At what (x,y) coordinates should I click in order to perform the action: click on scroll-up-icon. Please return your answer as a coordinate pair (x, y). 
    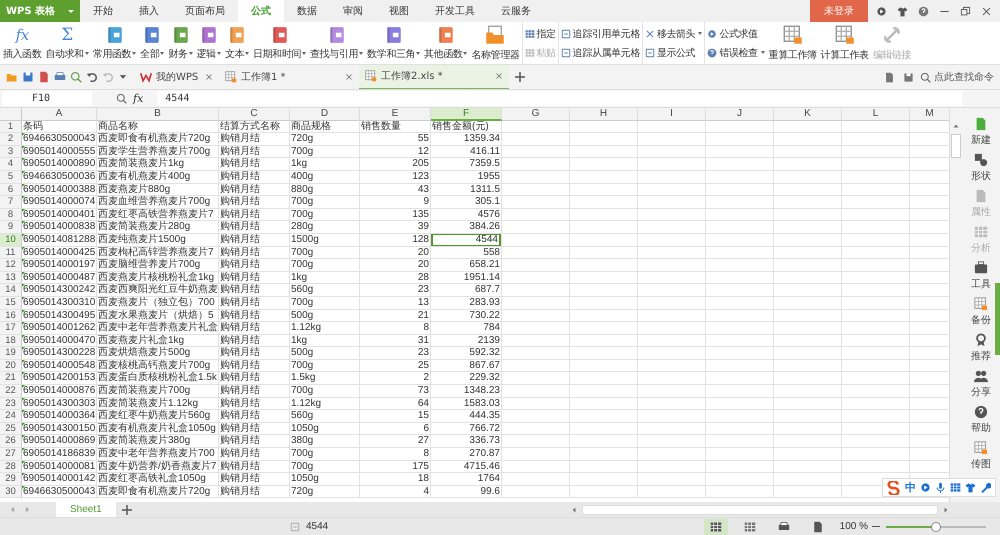
    Looking at the image, I should click on (956, 126).